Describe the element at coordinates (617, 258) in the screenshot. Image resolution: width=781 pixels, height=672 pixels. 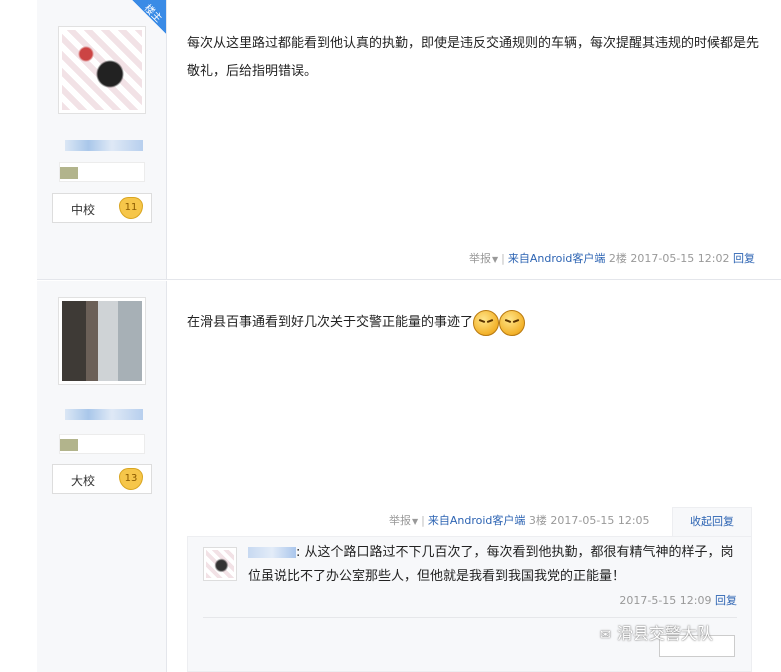
I see `floor-number: 2楼` at that location.